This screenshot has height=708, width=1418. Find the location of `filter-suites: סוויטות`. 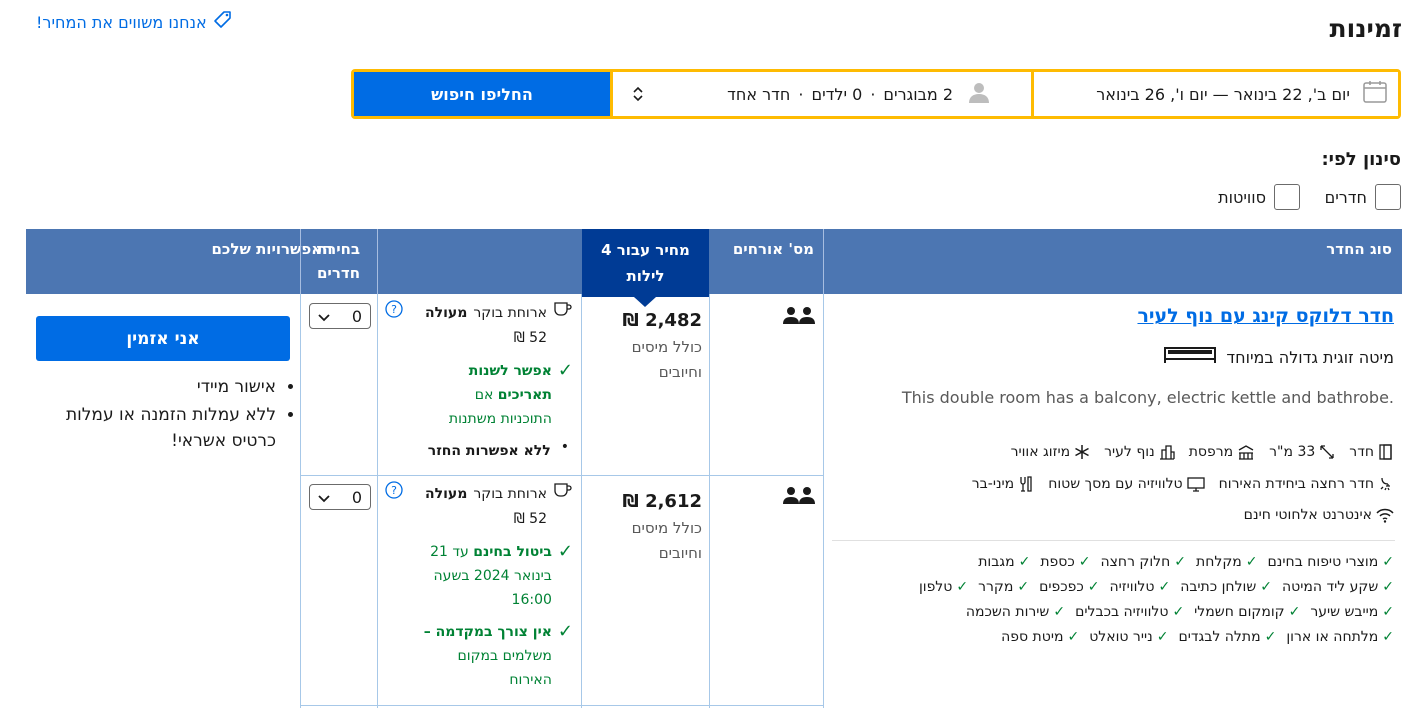

filter-suites: סוויטות is located at coordinates (1259, 197).